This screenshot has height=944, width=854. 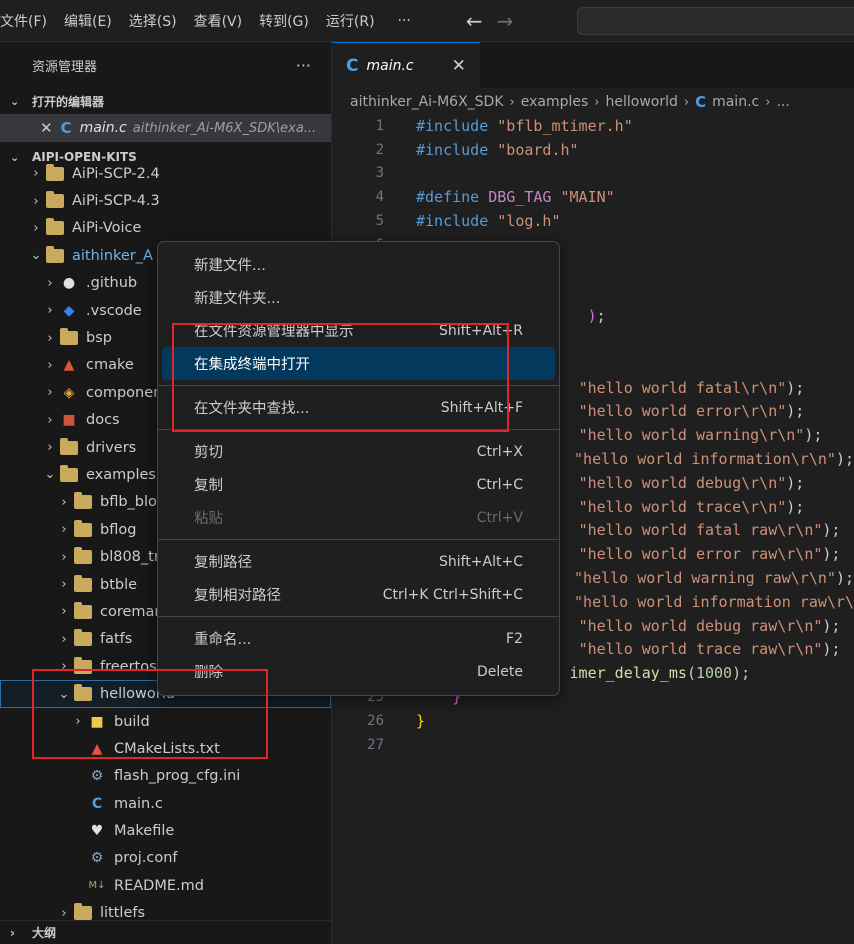 I want to click on line-number: 26, so click(x=375, y=720).